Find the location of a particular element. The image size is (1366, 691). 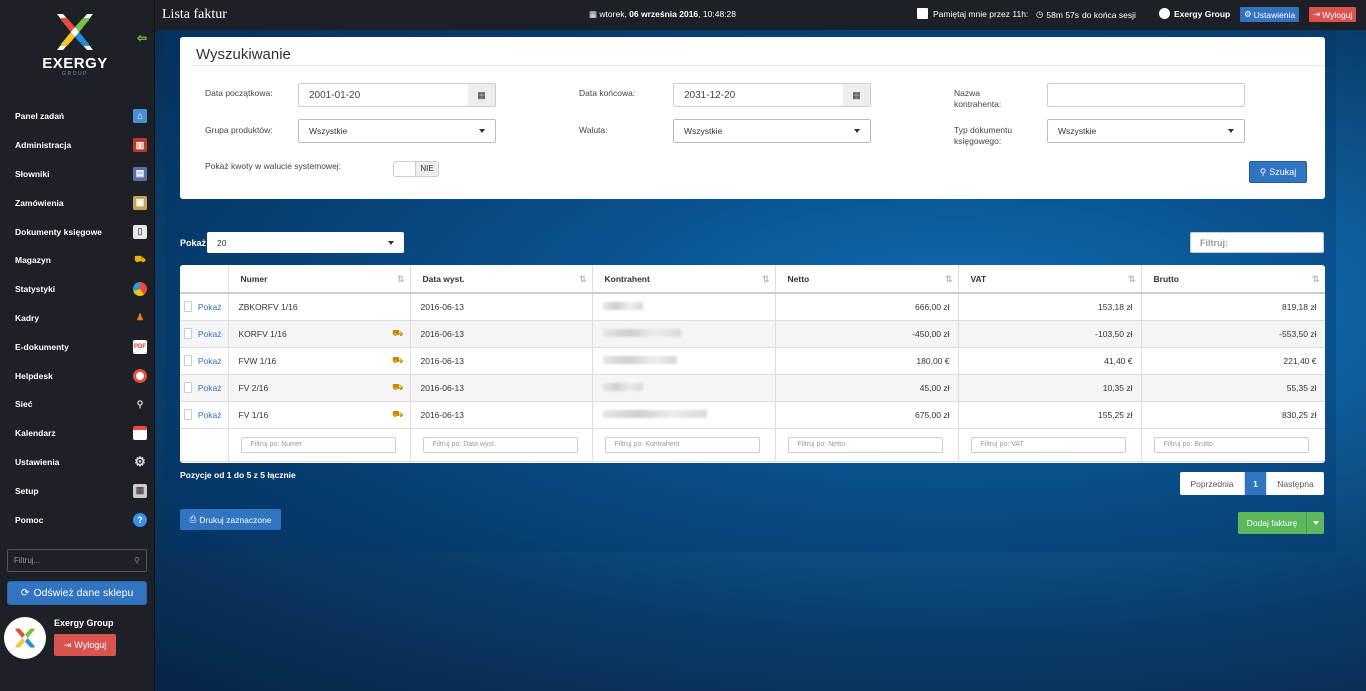

date-from-input: 2001-01-20 is located at coordinates (383, 95).